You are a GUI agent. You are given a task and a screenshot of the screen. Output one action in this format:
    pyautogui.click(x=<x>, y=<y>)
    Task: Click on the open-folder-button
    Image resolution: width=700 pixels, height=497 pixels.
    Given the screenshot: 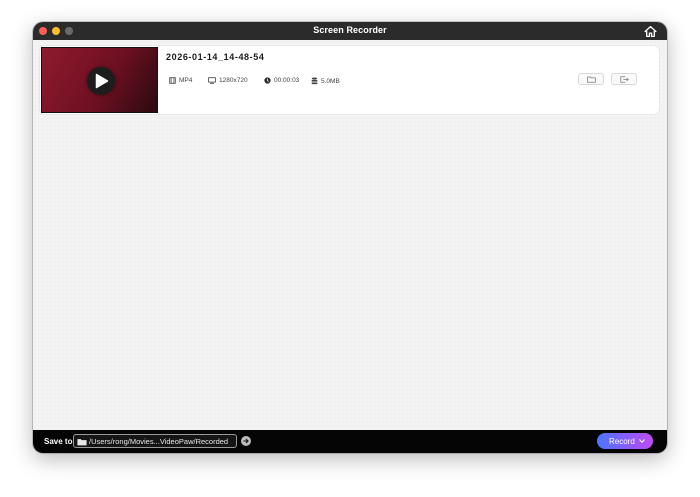 What is the action you would take?
    pyautogui.click(x=591, y=79)
    